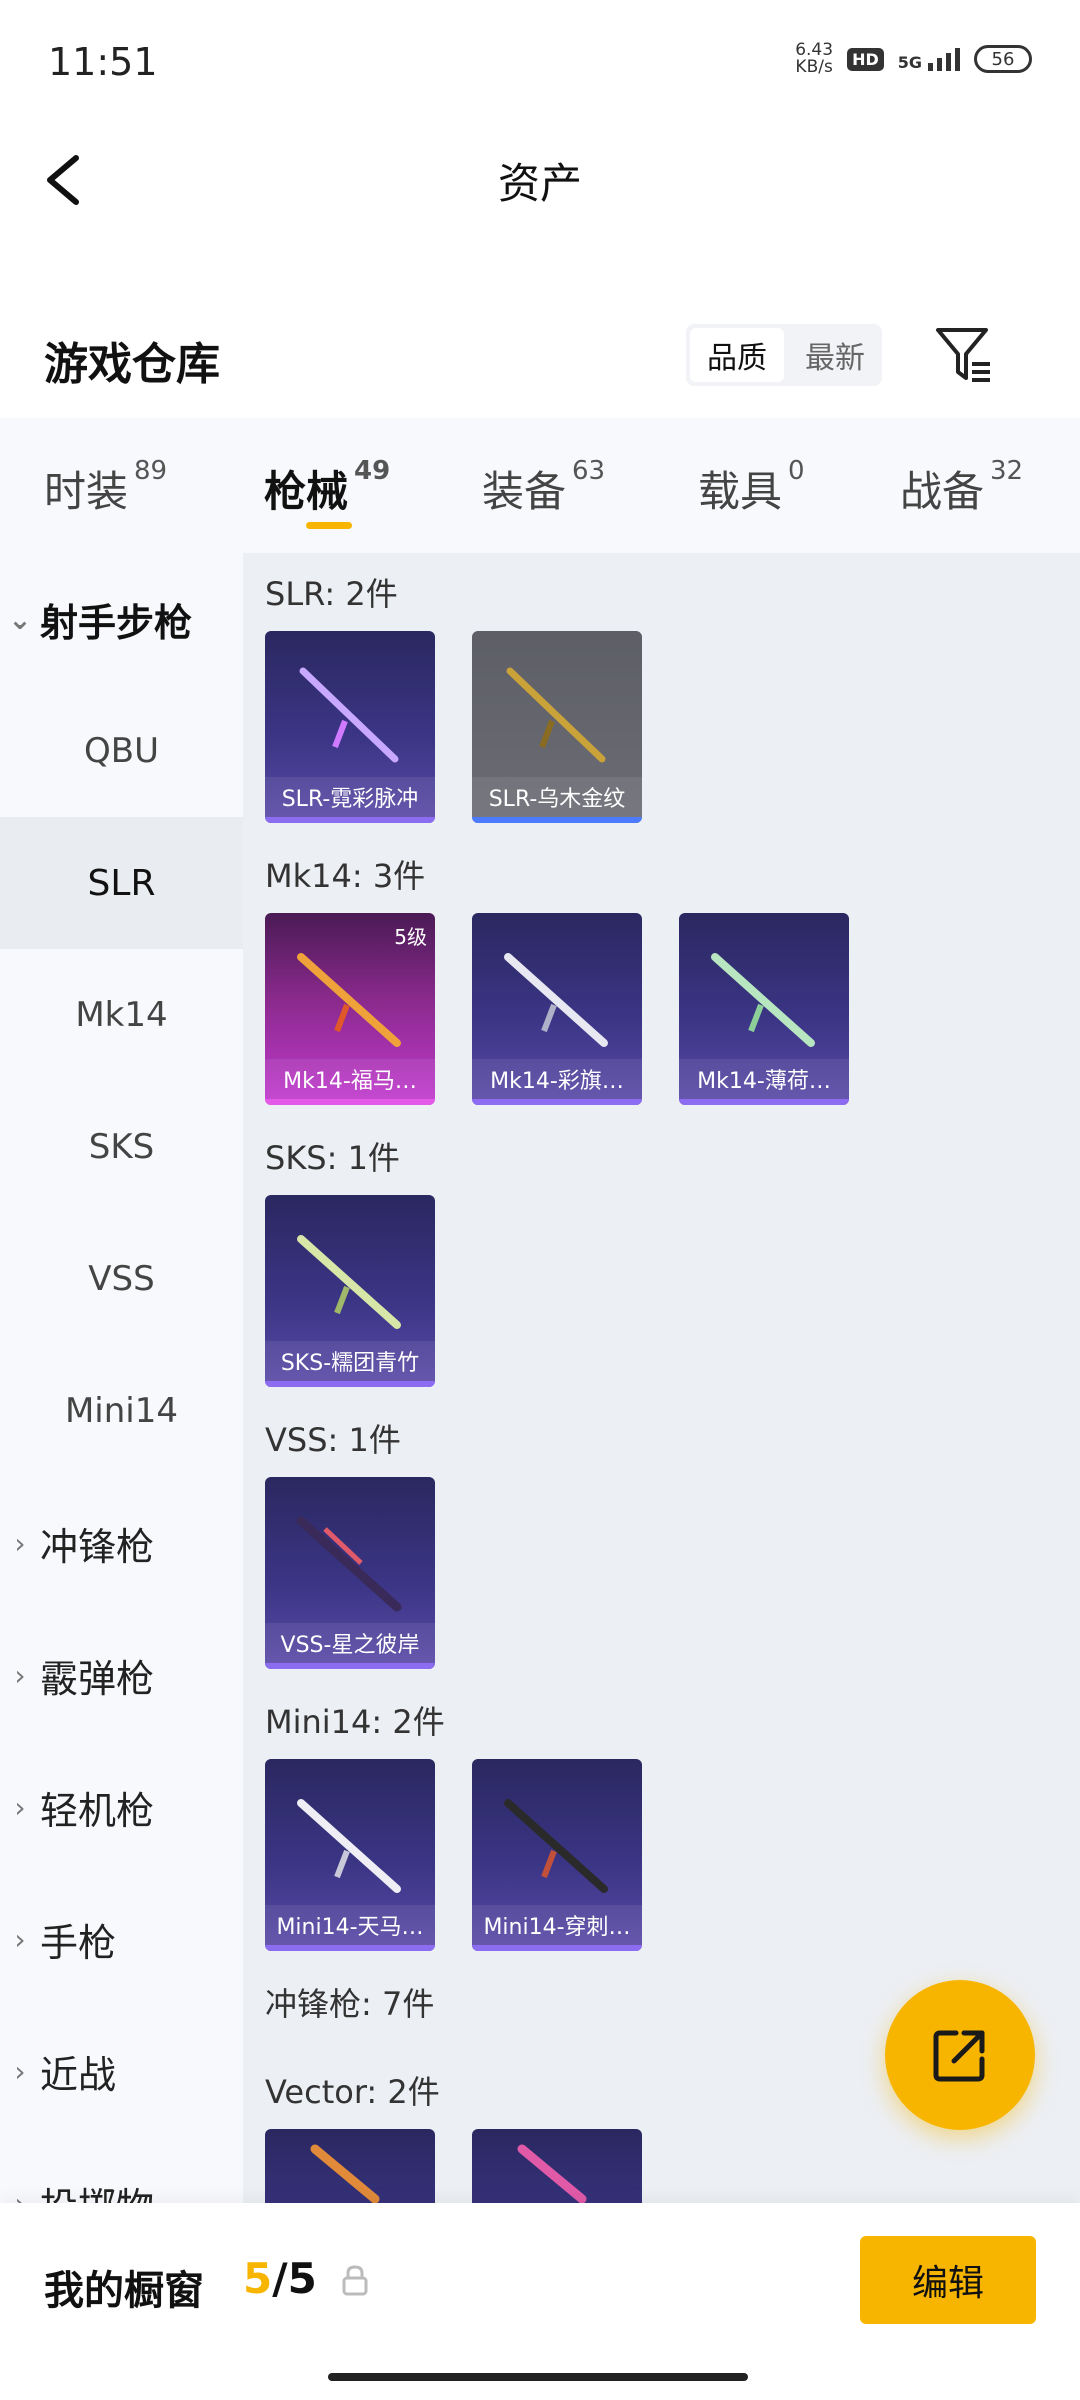 The image size is (1080, 2400). I want to click on sidebar-group-melee: › 近战, so click(121, 2071).